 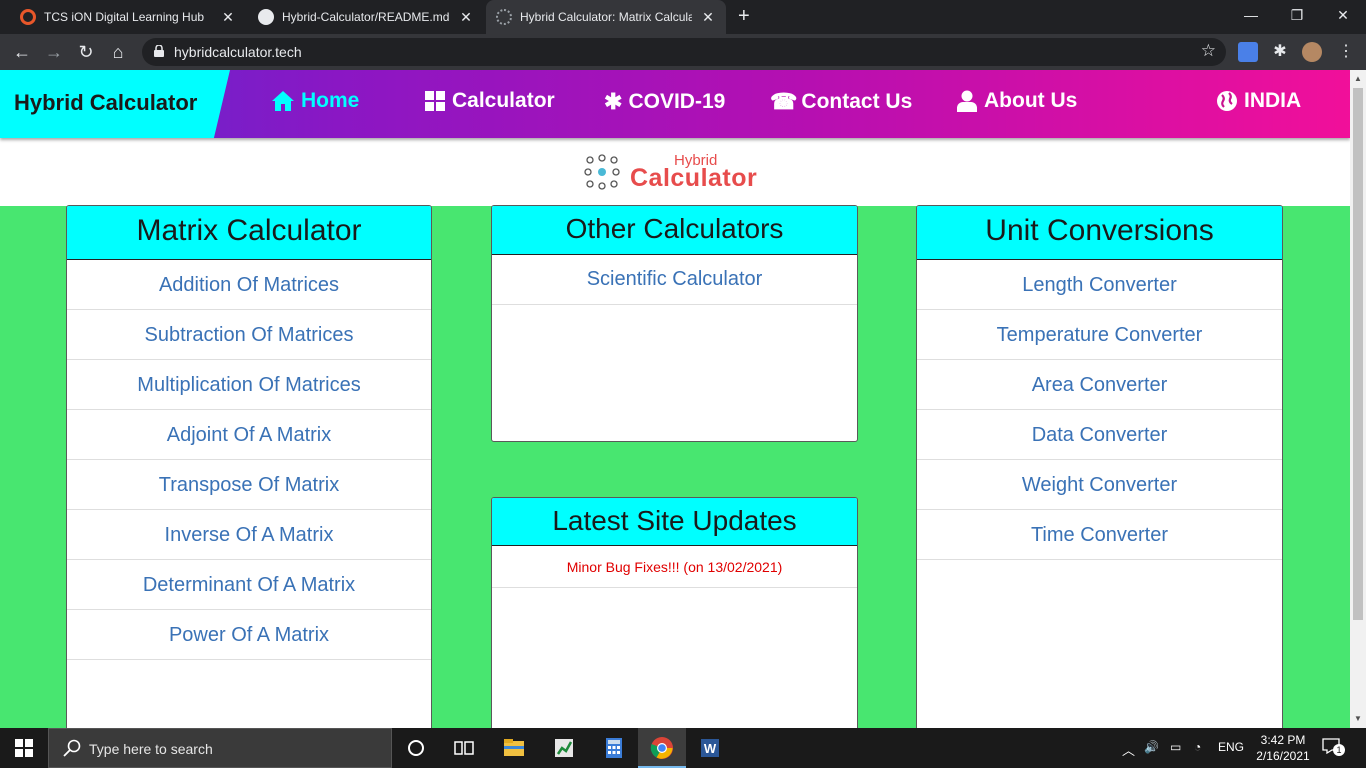 I want to click on extensions-icon: ✱, so click(x=1280, y=52).